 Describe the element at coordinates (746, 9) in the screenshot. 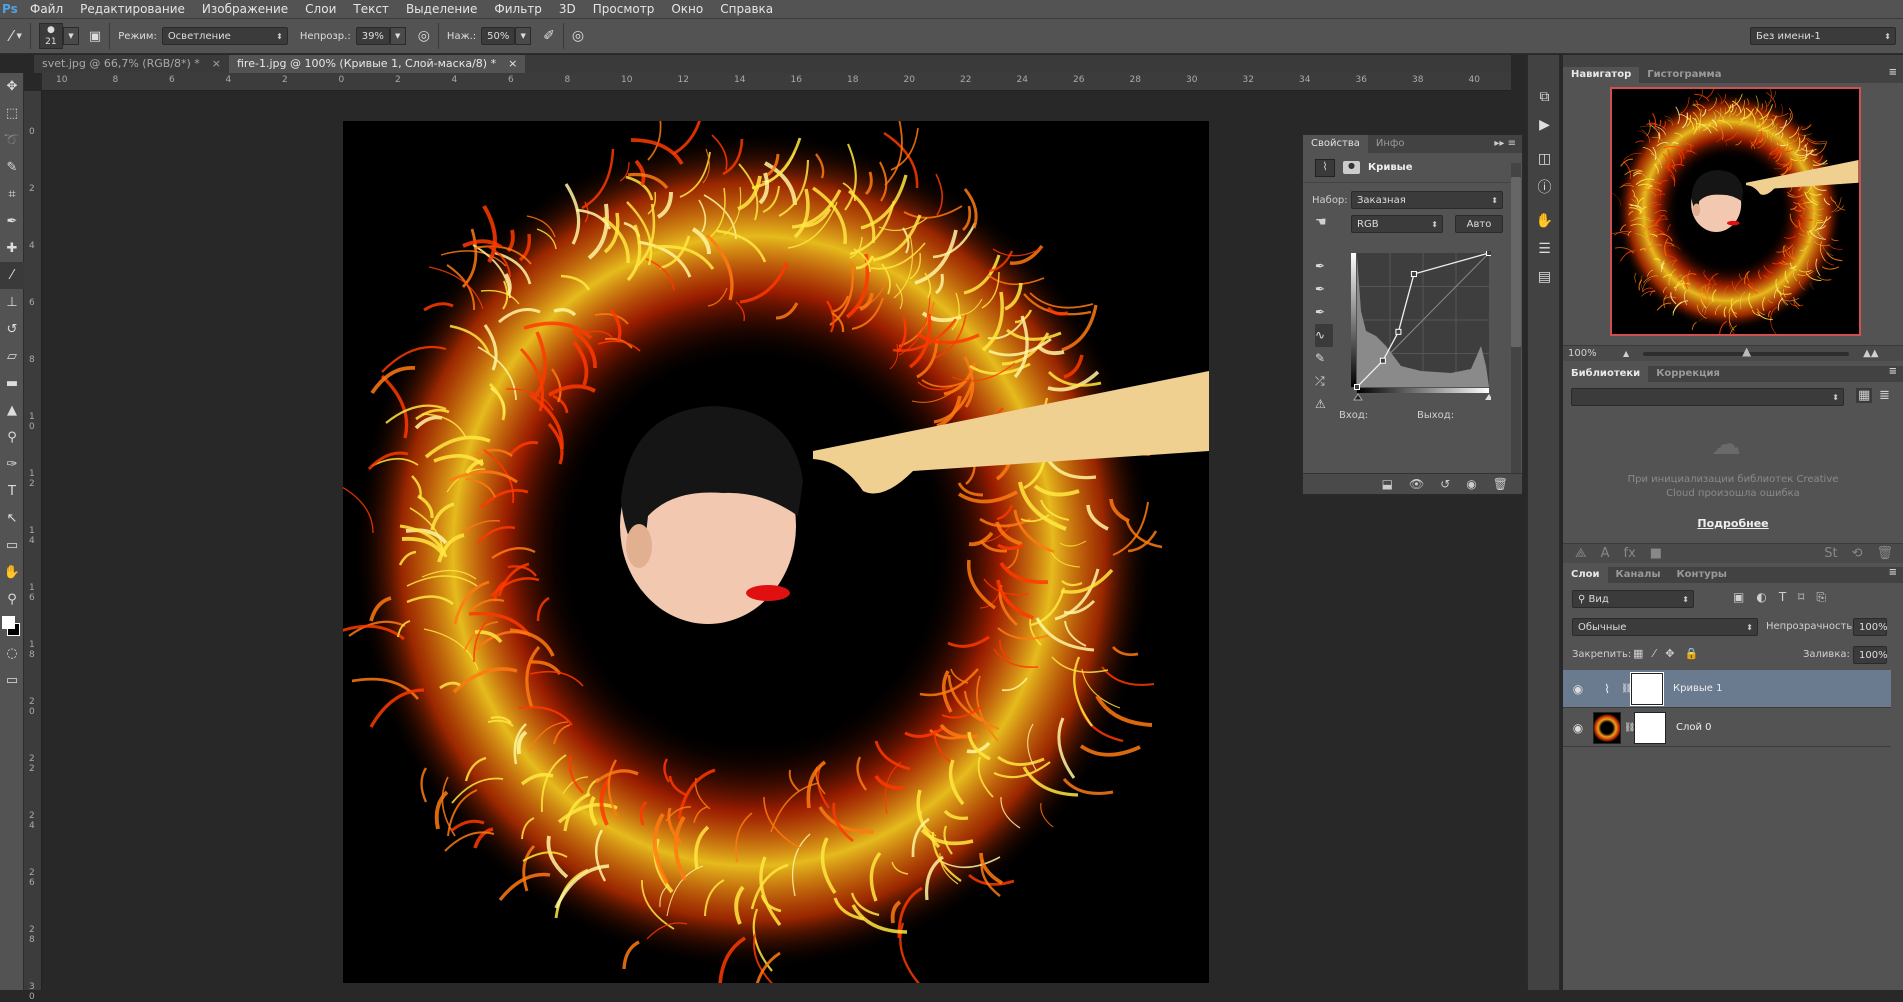

I see `menu-help: Справка` at that location.